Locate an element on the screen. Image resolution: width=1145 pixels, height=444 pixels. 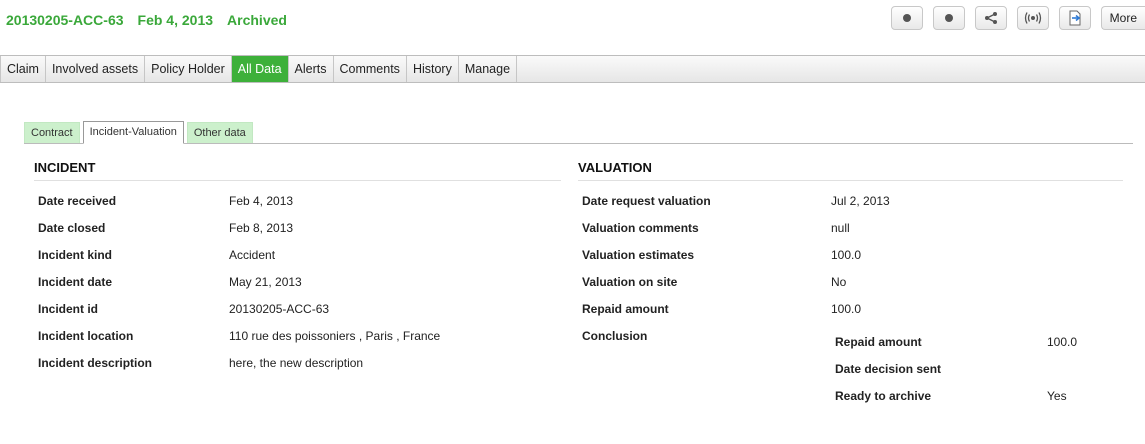
field-label: Conclusion is located at coordinates (615, 336).